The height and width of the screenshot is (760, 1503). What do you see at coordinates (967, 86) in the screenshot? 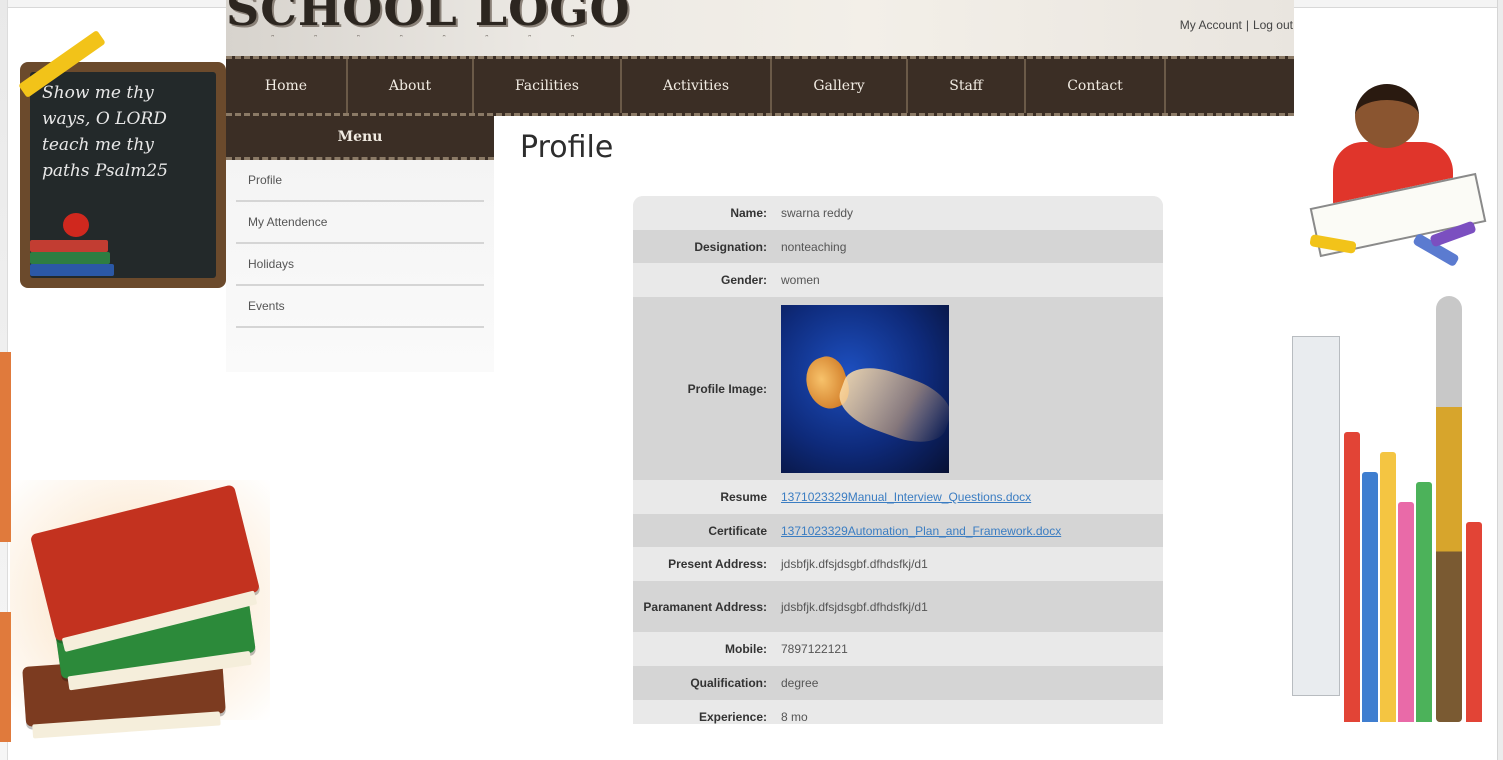
I see `nav-item-staff: Staff` at bounding box center [967, 86].